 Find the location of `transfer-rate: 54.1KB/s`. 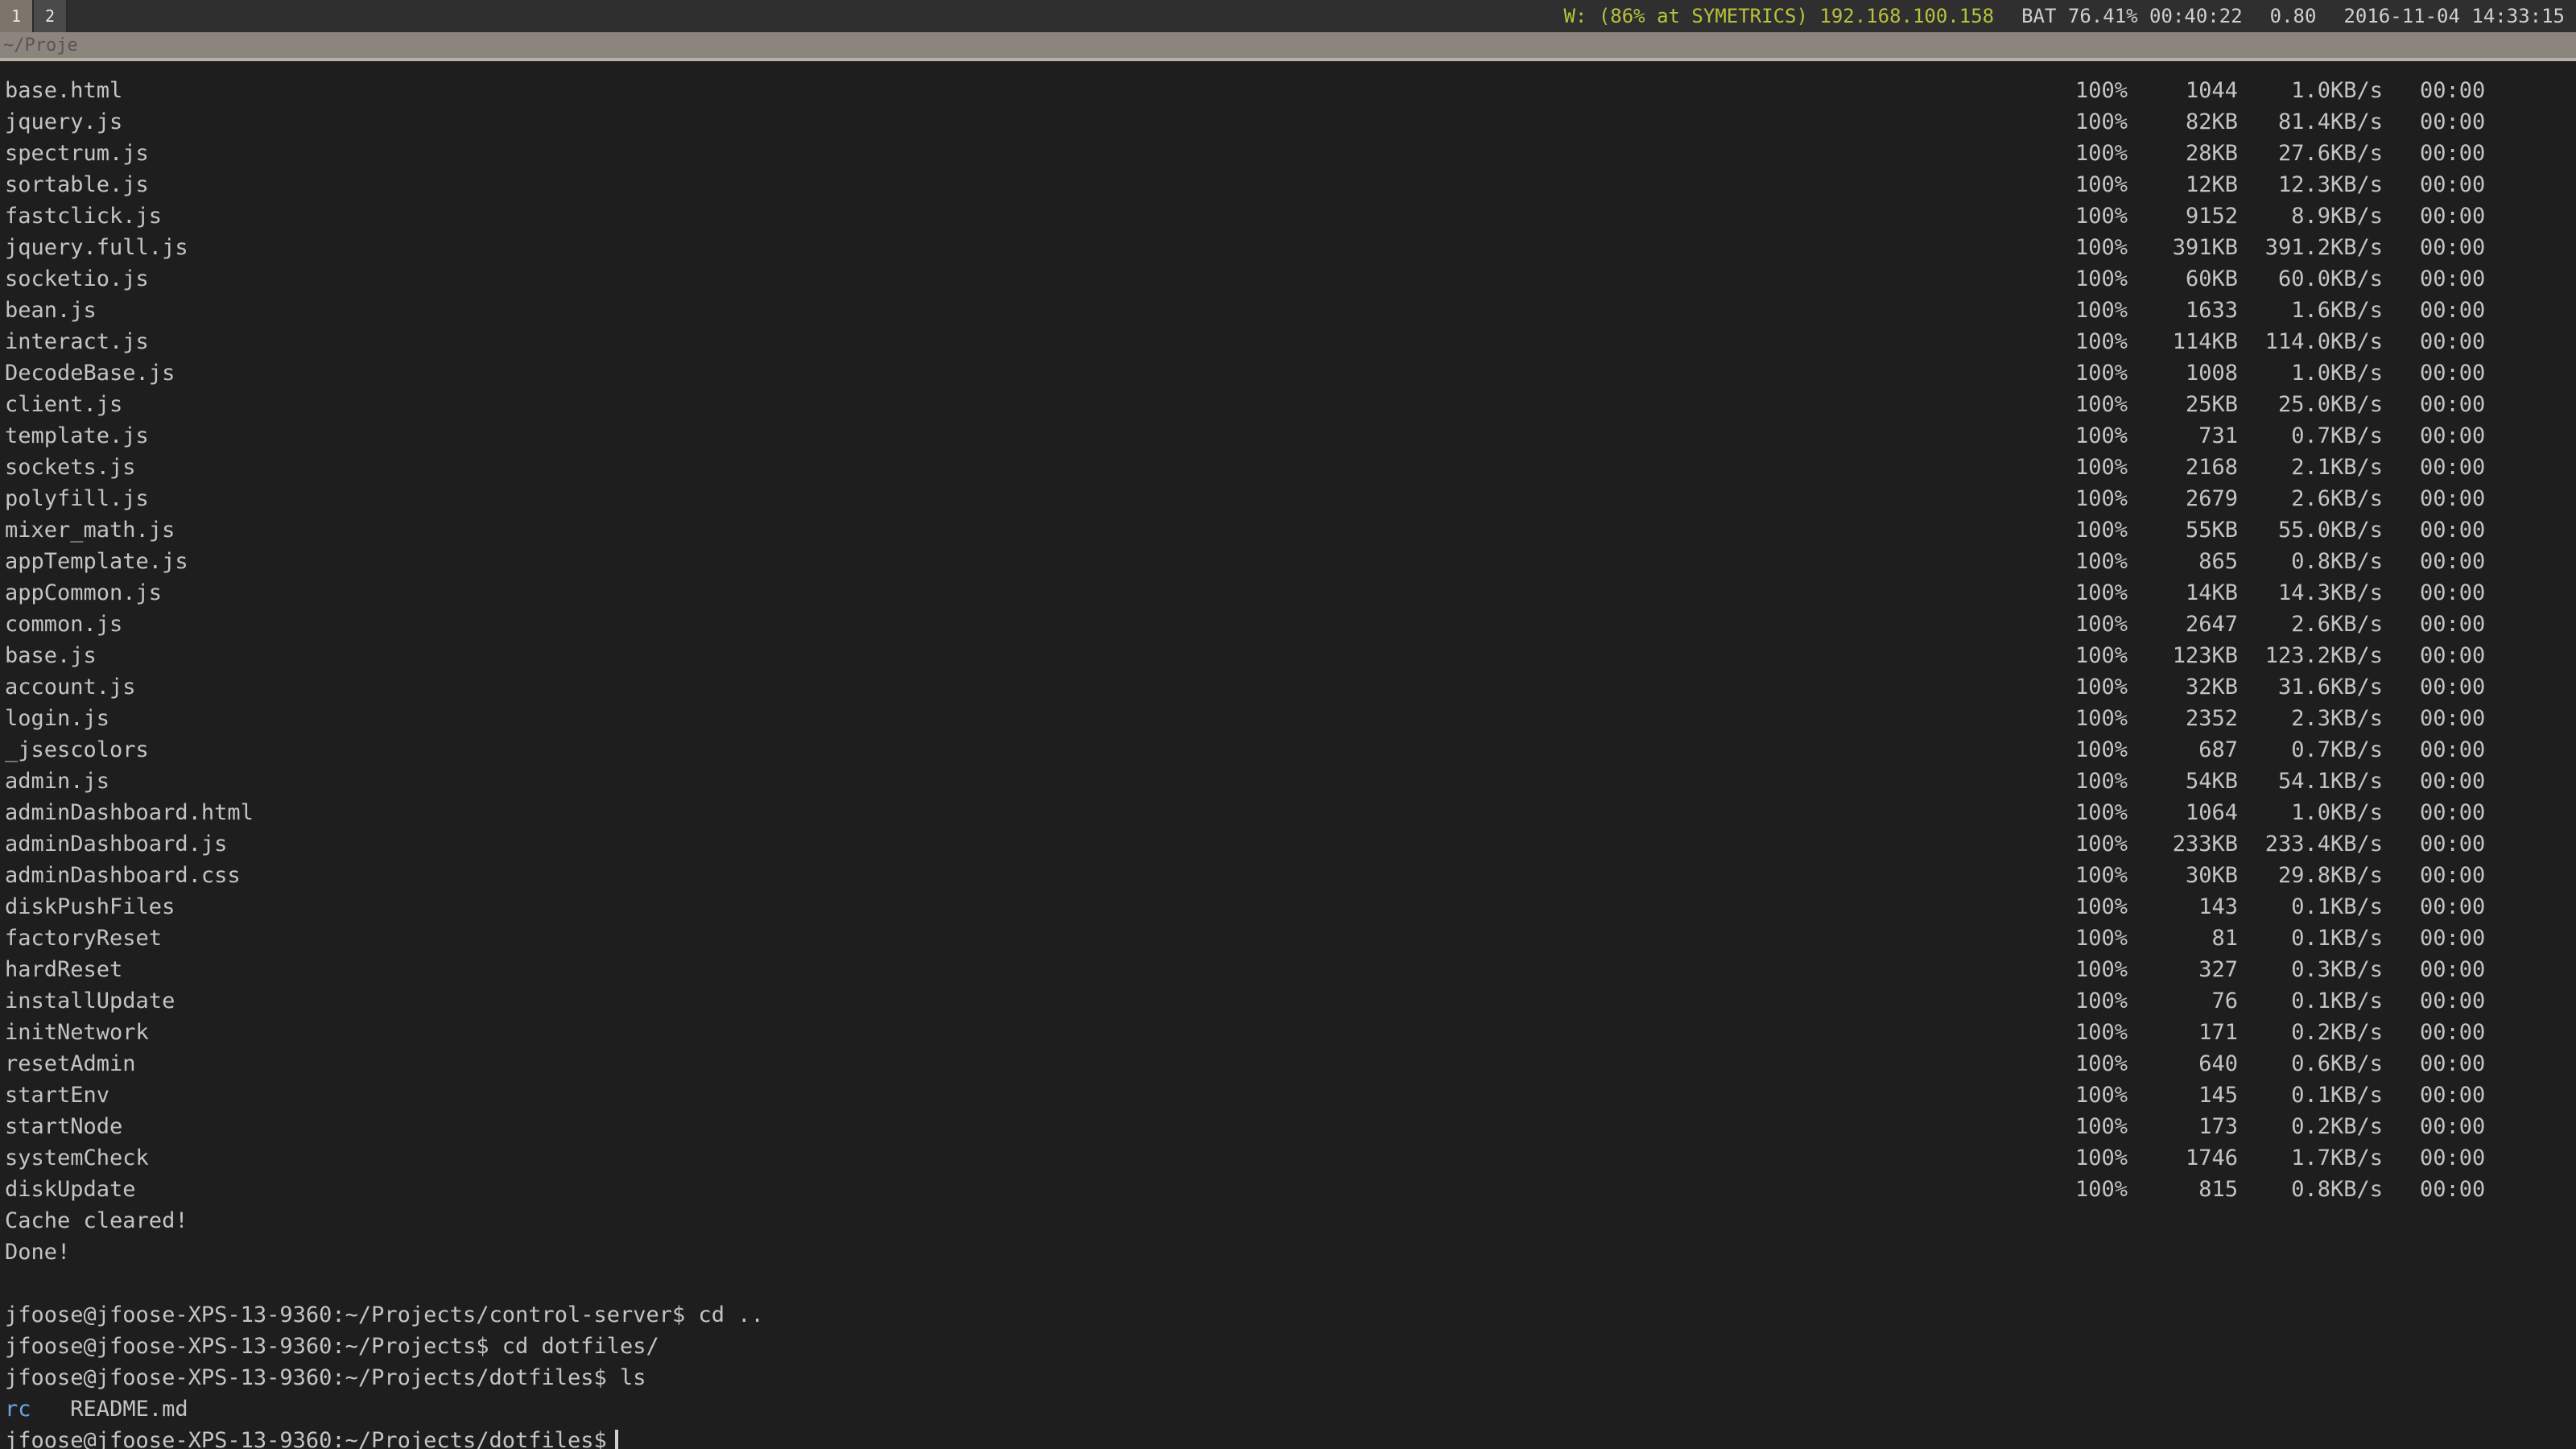

transfer-rate: 54.1KB/s is located at coordinates (2330, 781).